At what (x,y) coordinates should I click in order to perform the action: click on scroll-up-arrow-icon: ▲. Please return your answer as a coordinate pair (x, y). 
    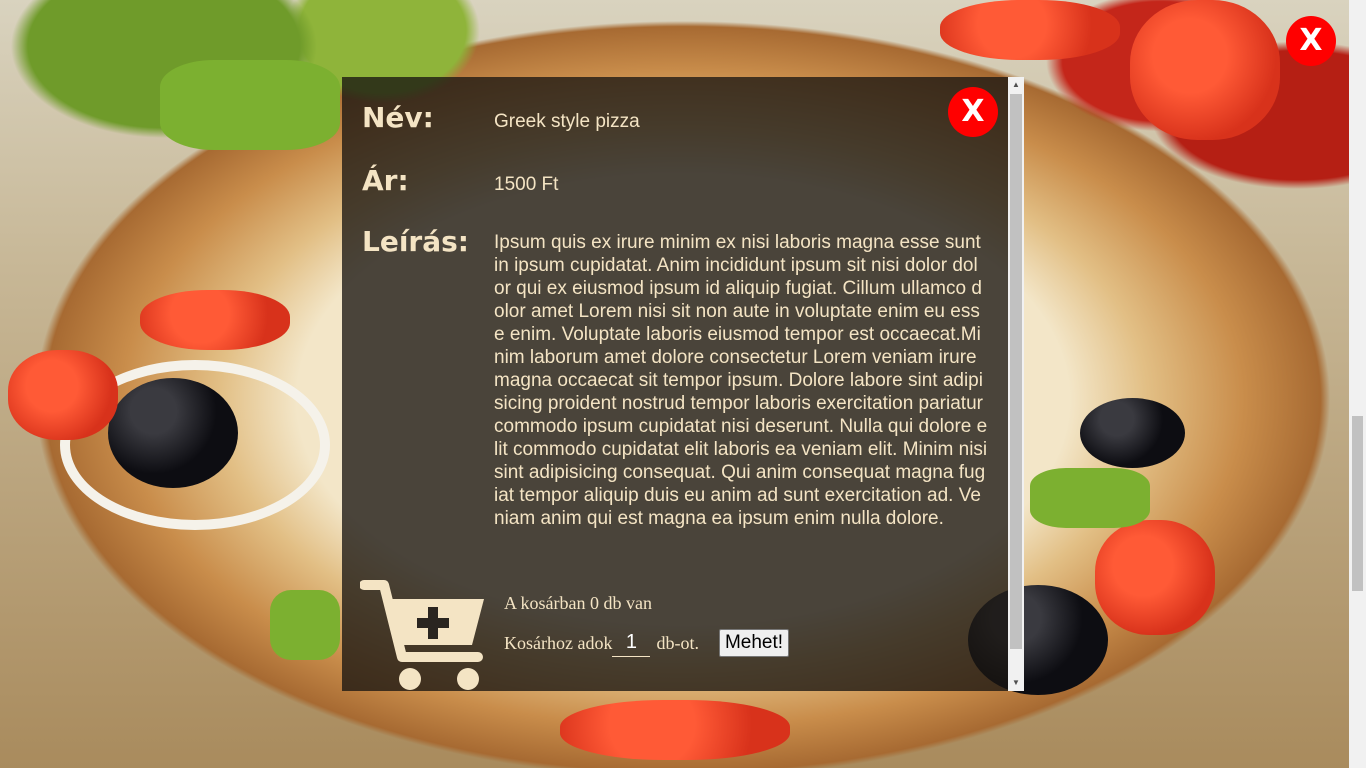
    Looking at the image, I should click on (1016, 85).